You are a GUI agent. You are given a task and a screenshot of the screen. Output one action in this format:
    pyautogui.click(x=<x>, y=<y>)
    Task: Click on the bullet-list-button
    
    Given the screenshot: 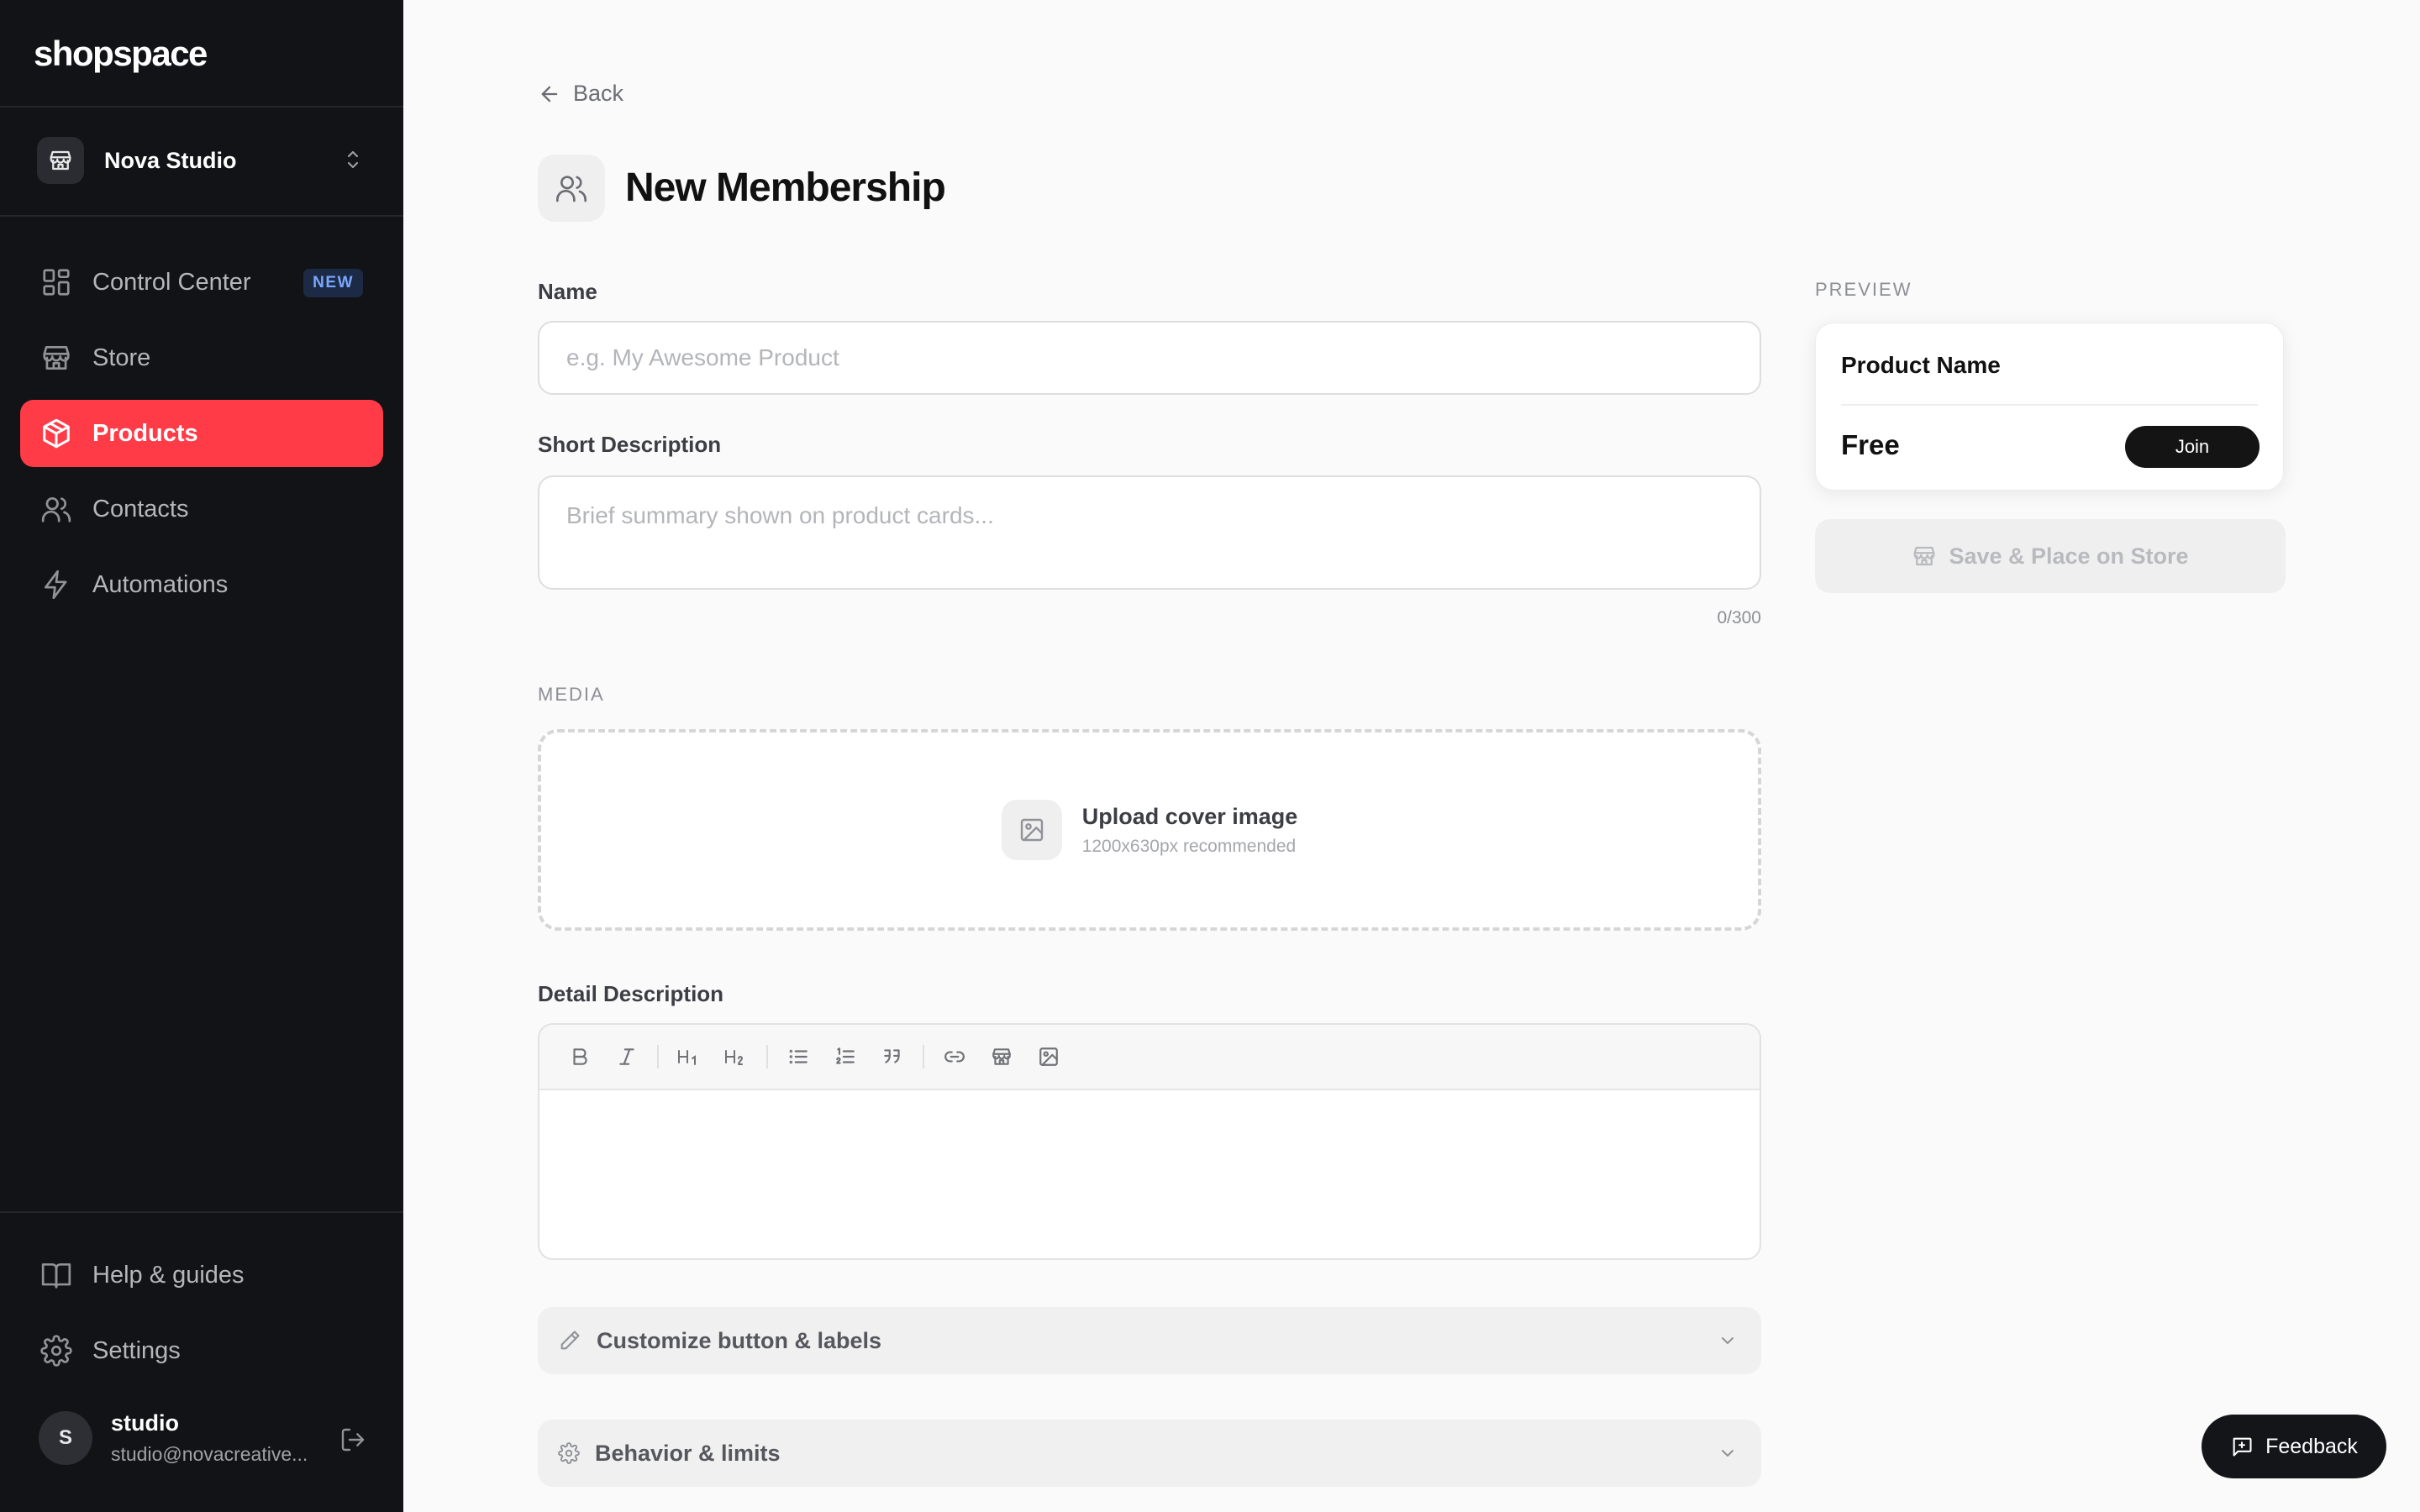 What is the action you would take?
    pyautogui.click(x=798, y=1057)
    